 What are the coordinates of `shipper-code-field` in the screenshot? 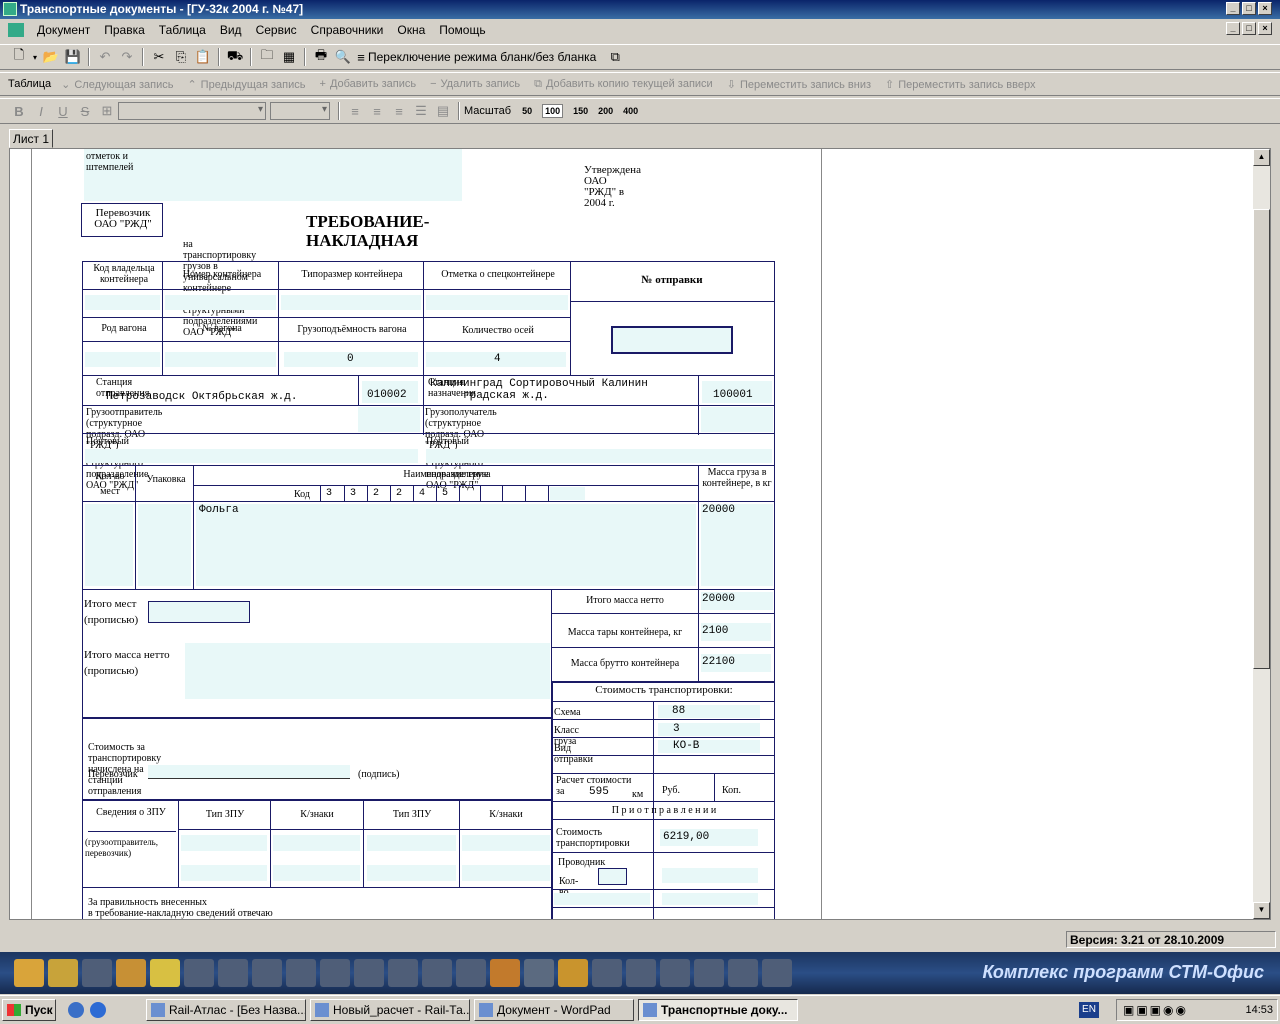 It's located at (389, 419).